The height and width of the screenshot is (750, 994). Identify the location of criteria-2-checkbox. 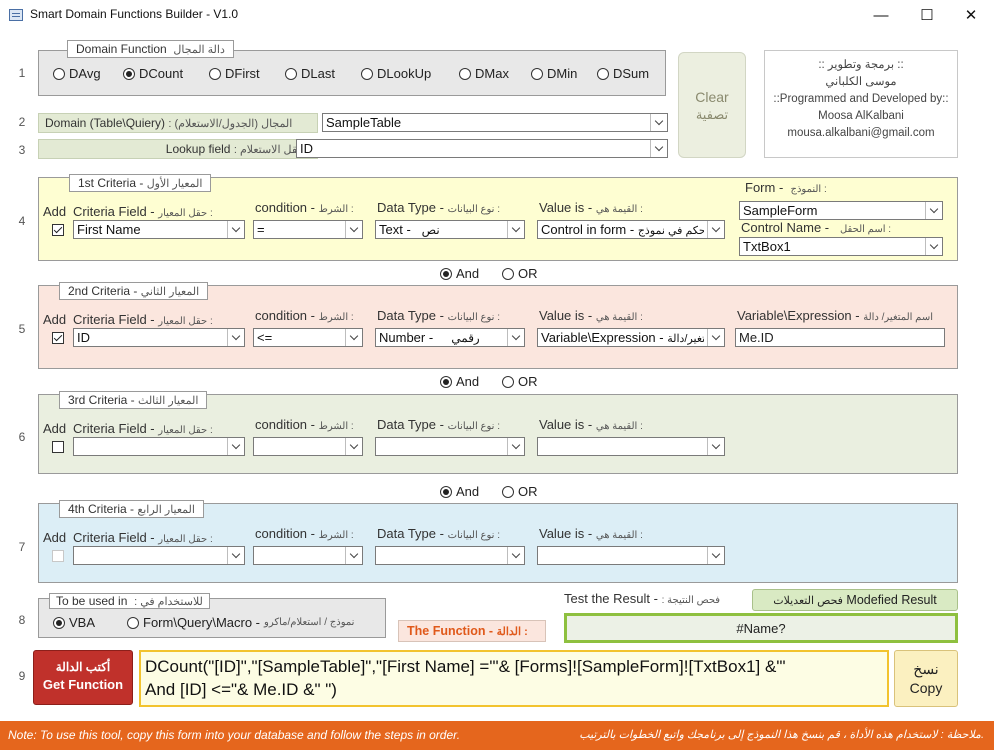
(58, 338).